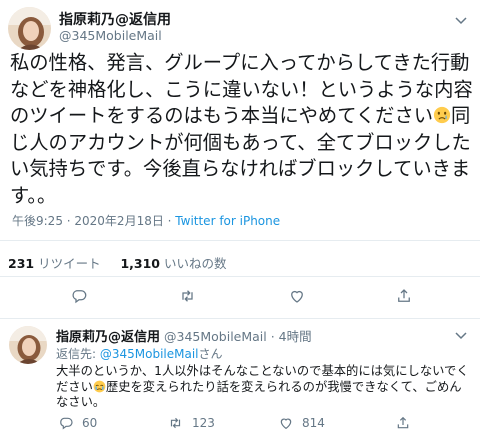 This screenshot has width=480, height=437. What do you see at coordinates (29, 28) in the screenshot?
I see `avatar` at bounding box center [29, 28].